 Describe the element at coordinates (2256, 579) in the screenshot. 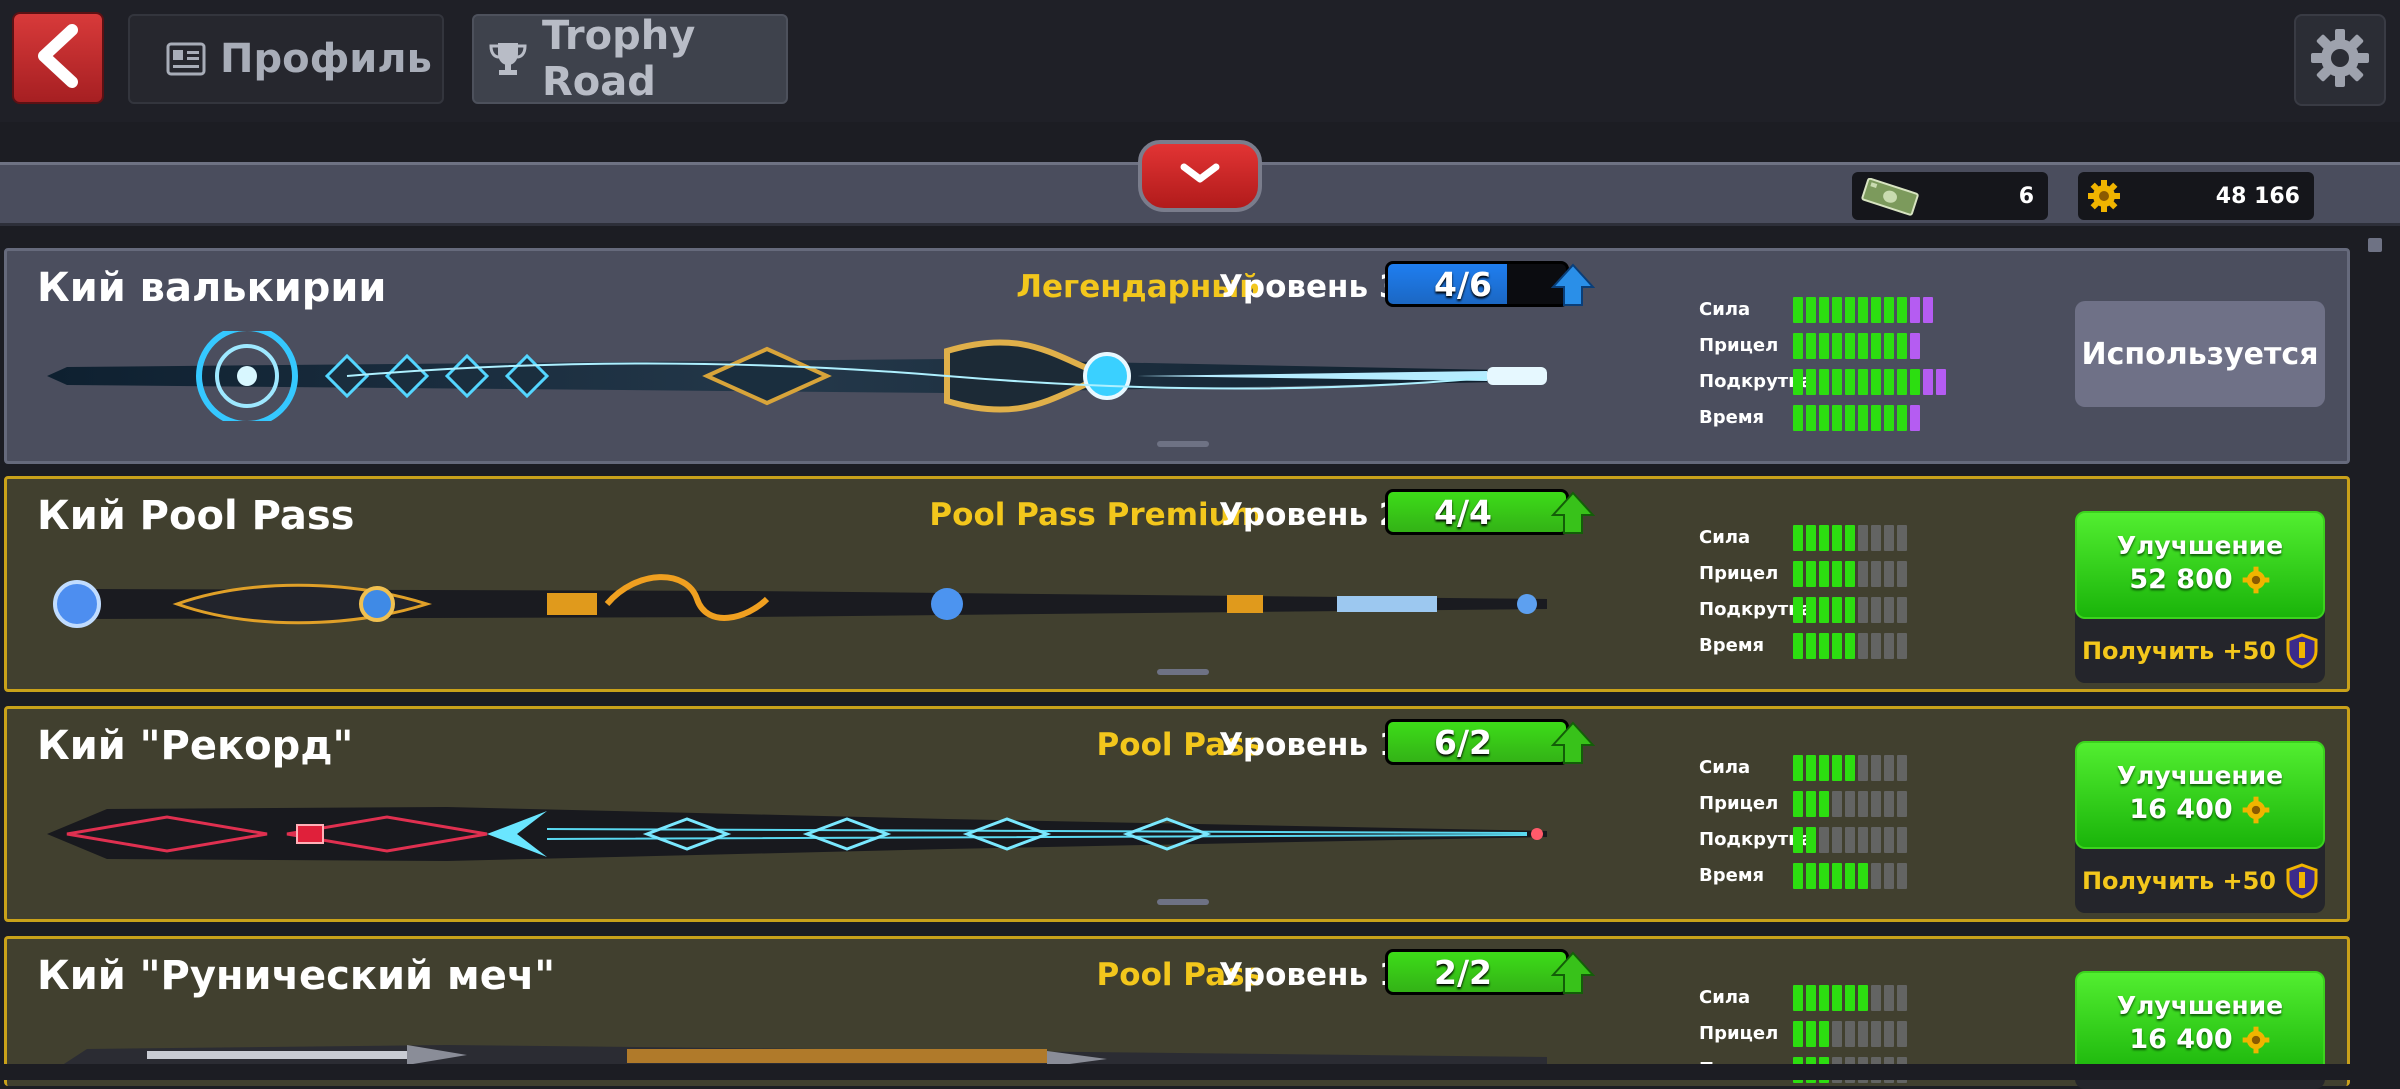

I see `coin-gear-icon` at that location.